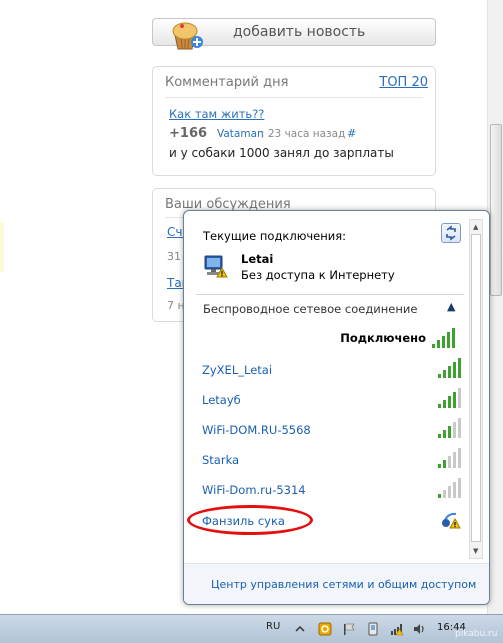 This screenshot has height=643, width=503. I want to click on yellow-highlight-strip, so click(2, 247).